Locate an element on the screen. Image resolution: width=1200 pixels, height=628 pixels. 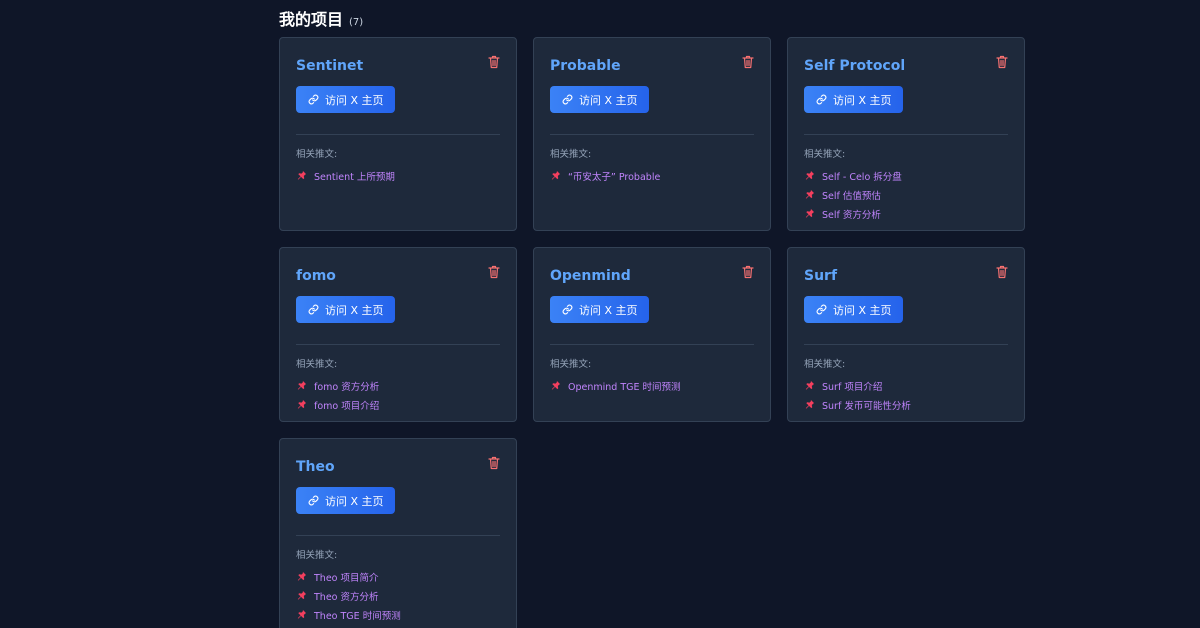
tweet-list: Openmind TGE 时间预测 is located at coordinates (652, 385).